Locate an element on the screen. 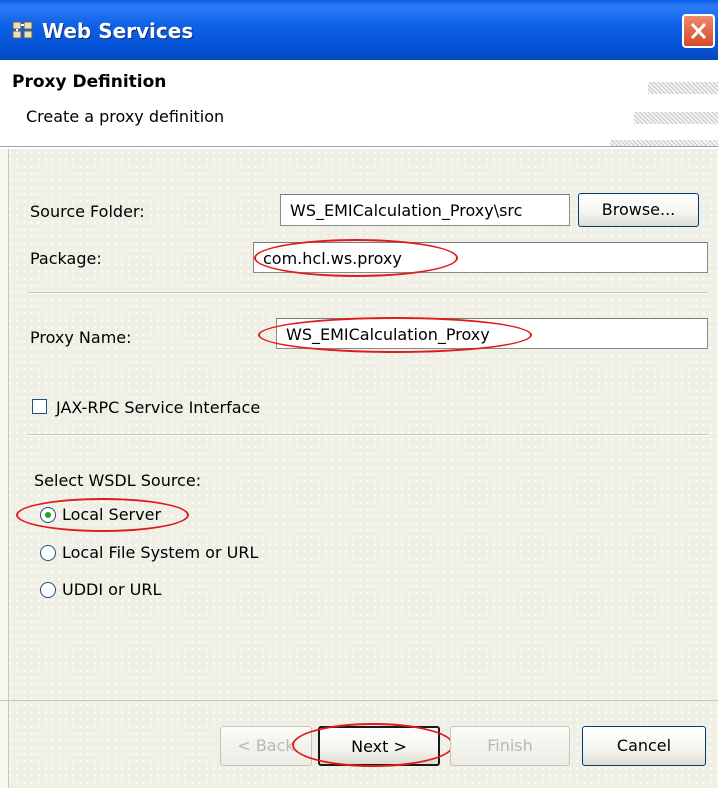  close-icon is located at coordinates (698, 31).